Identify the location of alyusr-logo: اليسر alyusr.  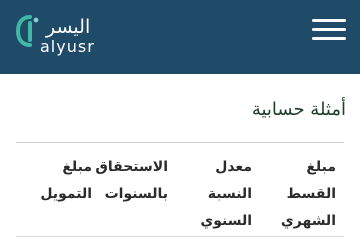
(64, 34).